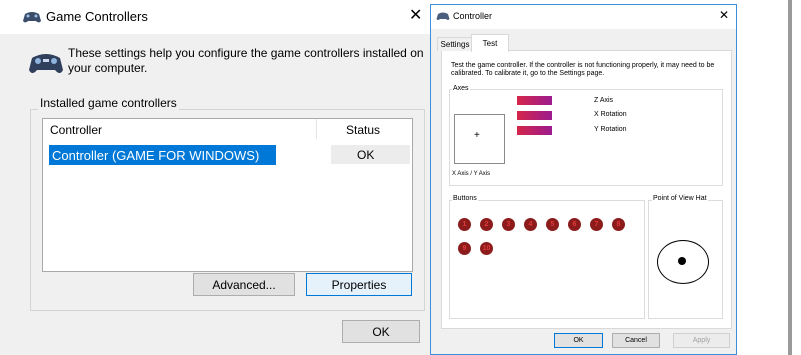  I want to click on y-rotation-bar, so click(534, 130).